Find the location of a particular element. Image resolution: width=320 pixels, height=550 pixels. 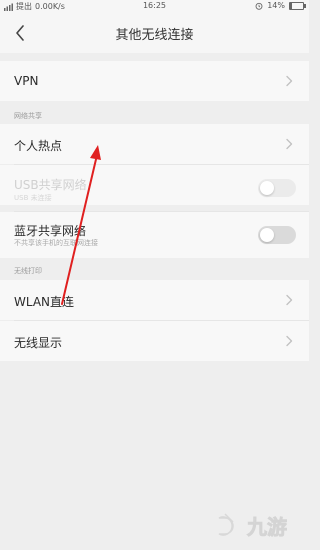

section-network-share-label: 网络共享 is located at coordinates (28, 116).